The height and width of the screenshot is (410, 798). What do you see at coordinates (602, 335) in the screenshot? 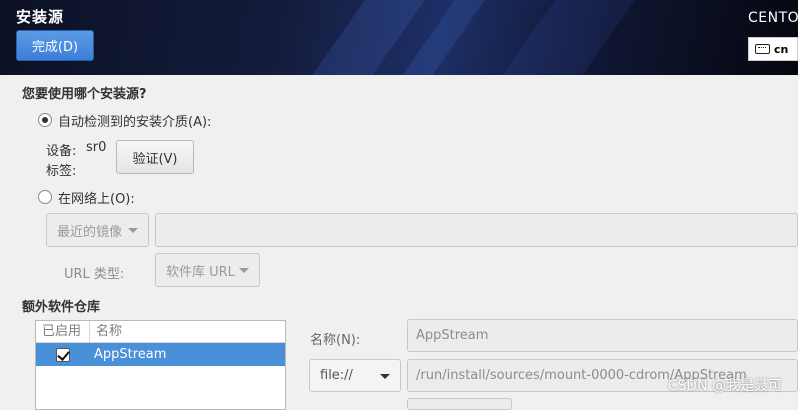
I see `repo-name-input: AppStream` at bounding box center [602, 335].